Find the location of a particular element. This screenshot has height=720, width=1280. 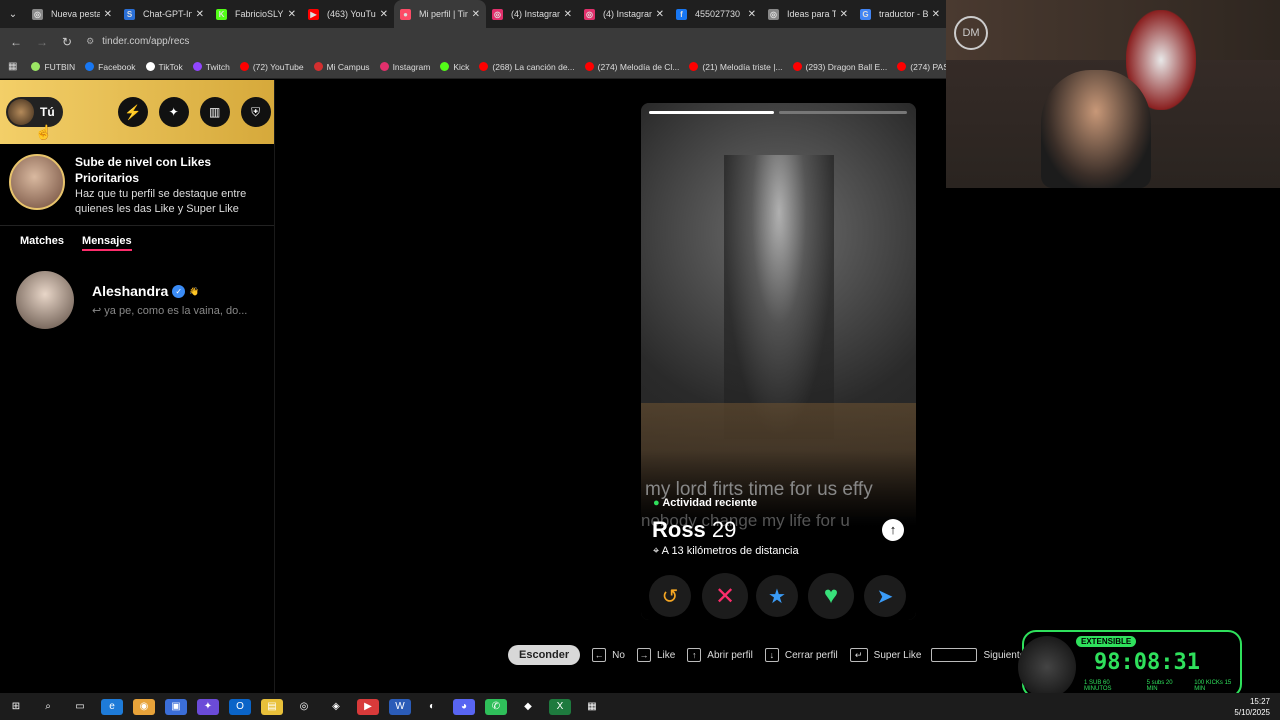

browser-tab: ◎ Ideas para T ✕ is located at coordinates (808, 14).